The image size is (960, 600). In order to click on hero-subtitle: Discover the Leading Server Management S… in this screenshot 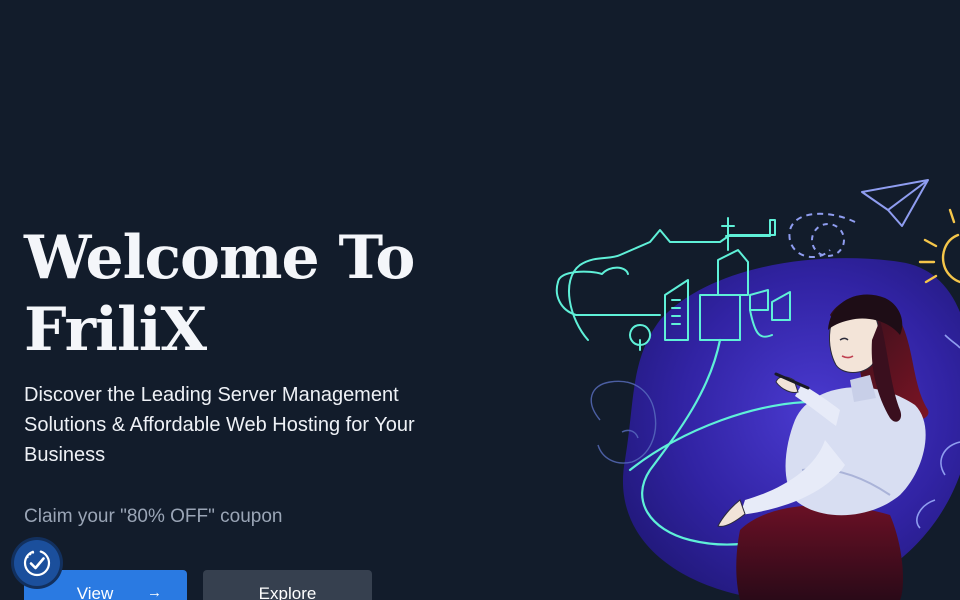, I will do `click(219, 425)`.